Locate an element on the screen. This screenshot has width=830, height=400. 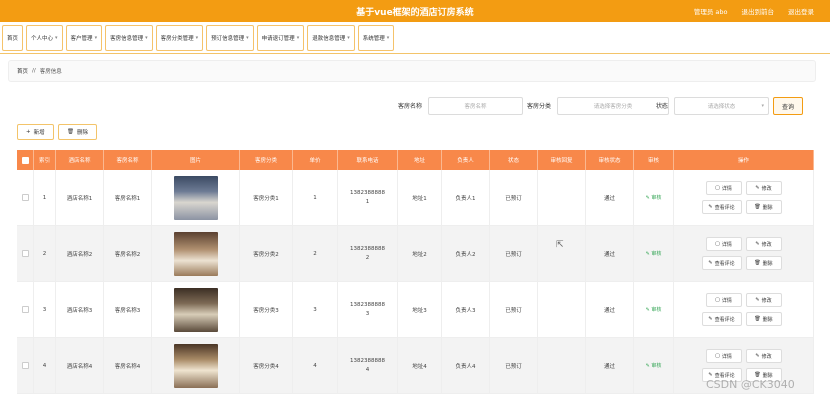
select-all-checkbox is located at coordinates (25, 160).